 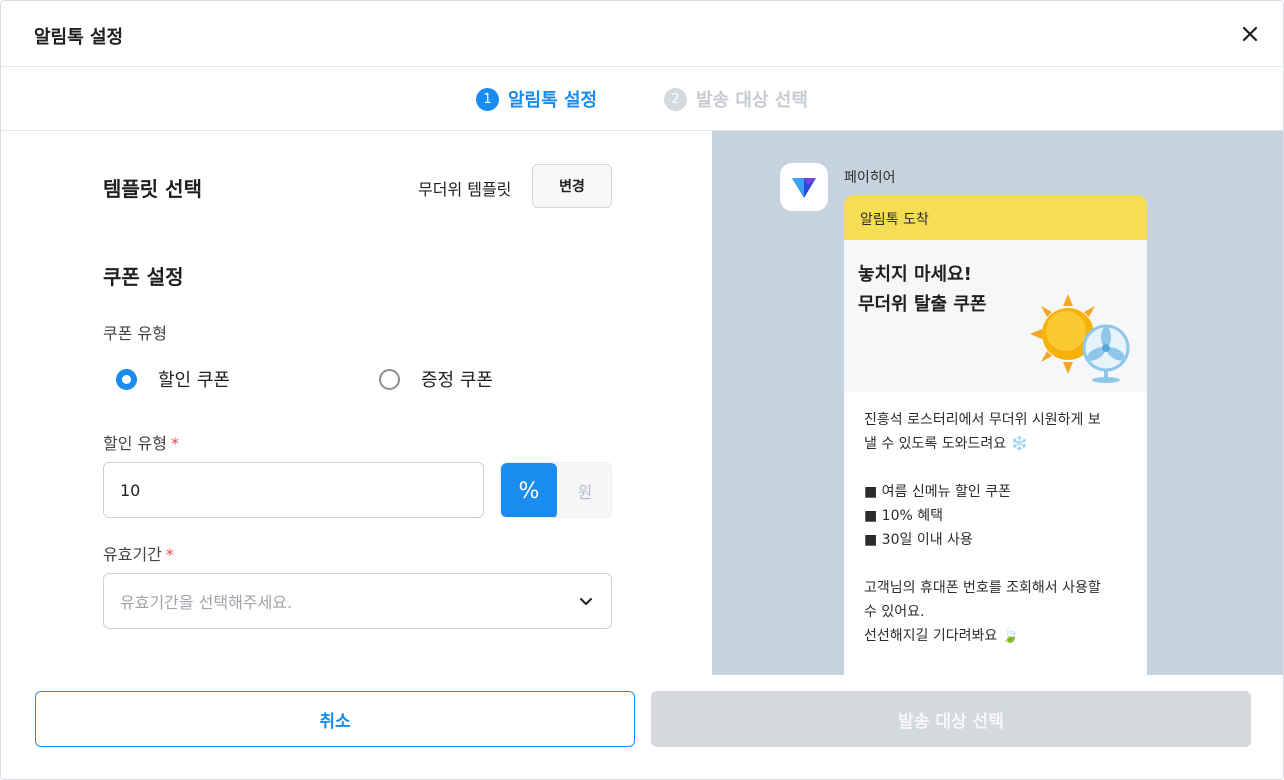 I want to click on radio-gift-coupon: 증정 쿠폰, so click(x=436, y=379).